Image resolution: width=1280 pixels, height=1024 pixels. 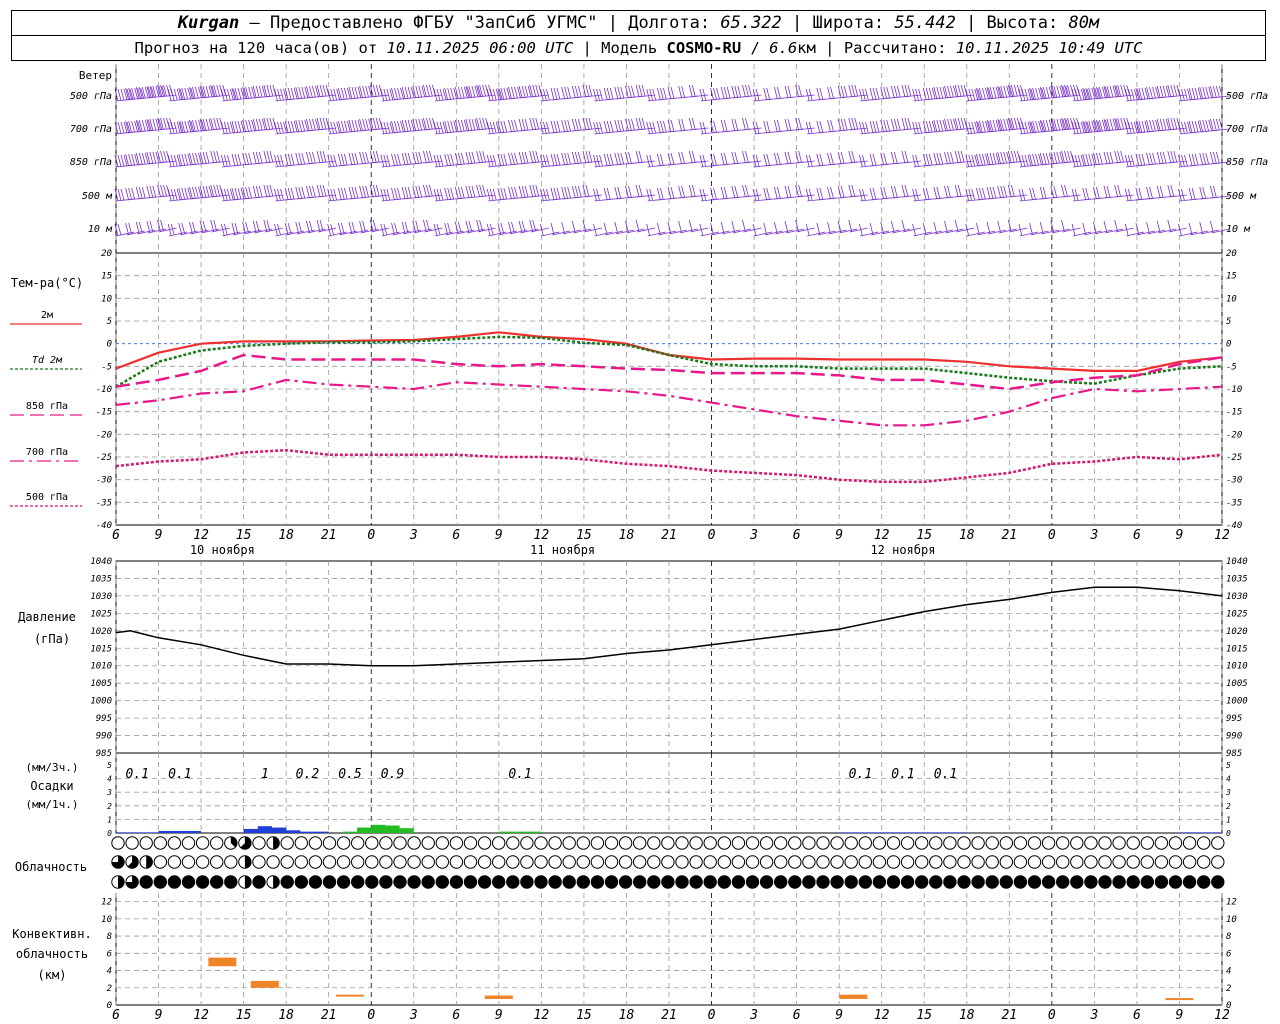 I want to click on convective-tick-left: 2, so click(x=109, y=989).